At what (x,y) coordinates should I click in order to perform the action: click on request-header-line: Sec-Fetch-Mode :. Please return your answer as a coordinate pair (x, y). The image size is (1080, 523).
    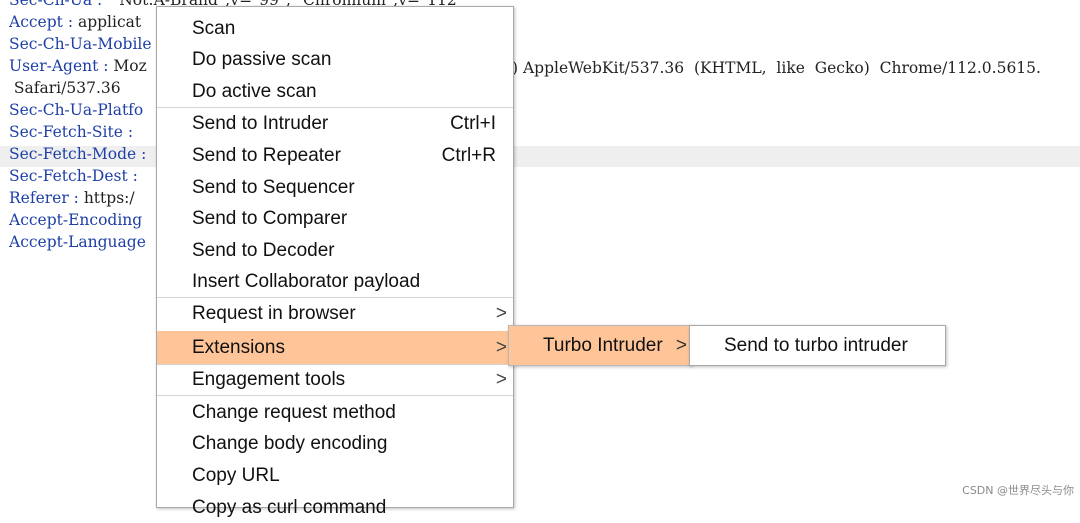
    Looking at the image, I should click on (77, 154).